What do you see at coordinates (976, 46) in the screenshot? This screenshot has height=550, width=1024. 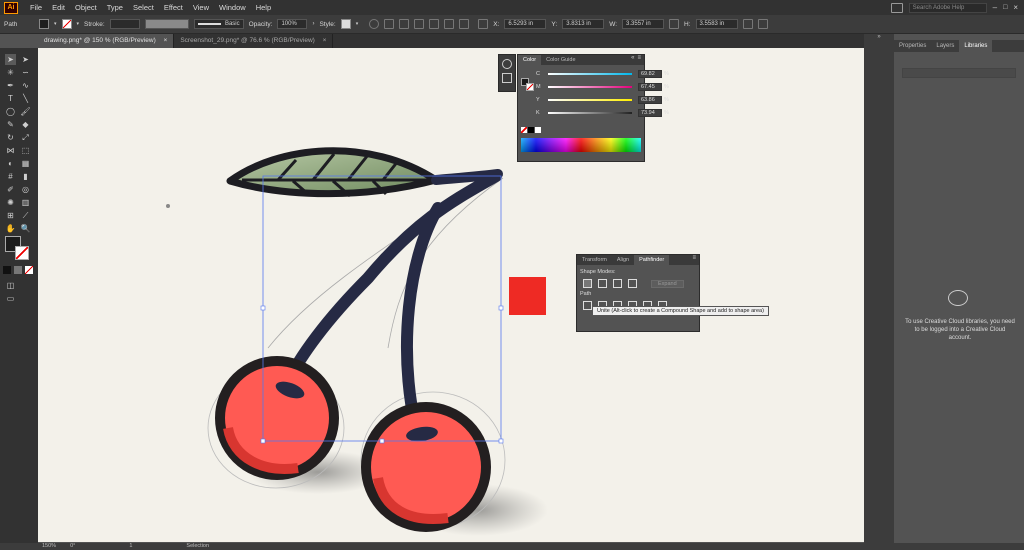 I see `tab-libraries: Libraries` at bounding box center [976, 46].